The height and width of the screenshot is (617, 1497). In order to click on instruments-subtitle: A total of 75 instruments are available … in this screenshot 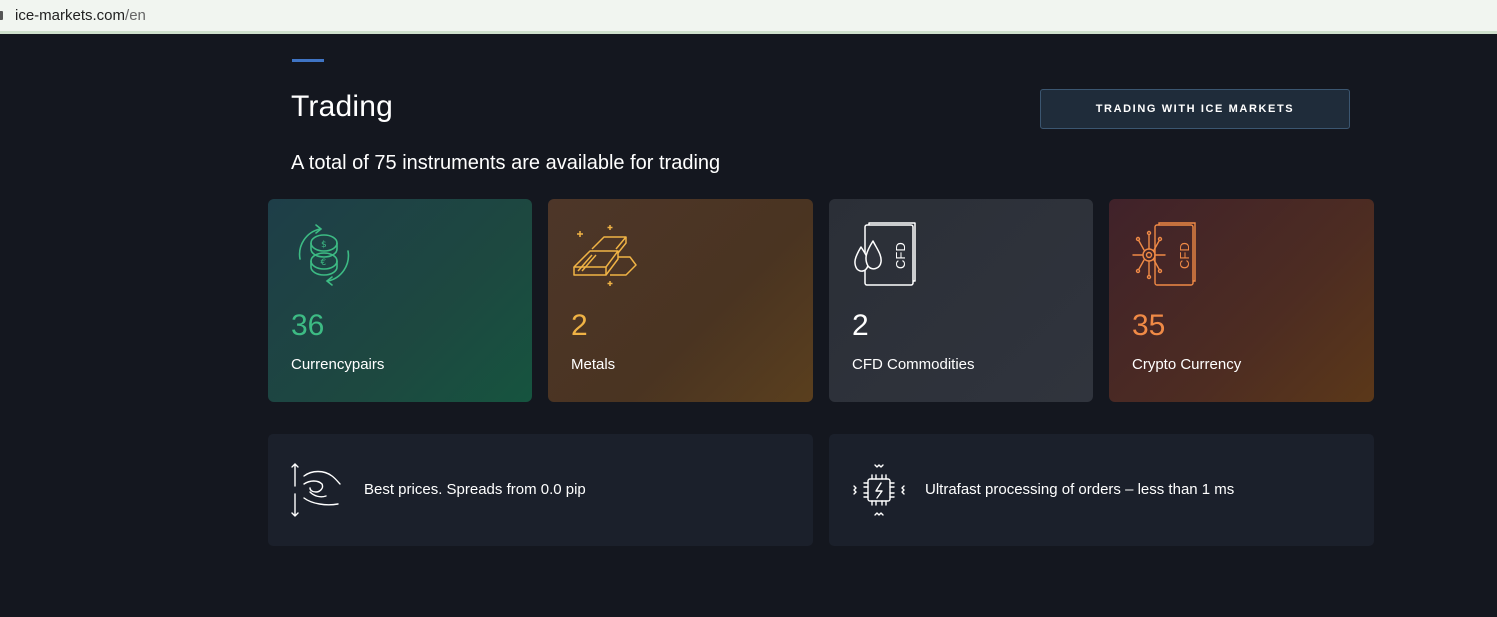, I will do `click(506, 163)`.